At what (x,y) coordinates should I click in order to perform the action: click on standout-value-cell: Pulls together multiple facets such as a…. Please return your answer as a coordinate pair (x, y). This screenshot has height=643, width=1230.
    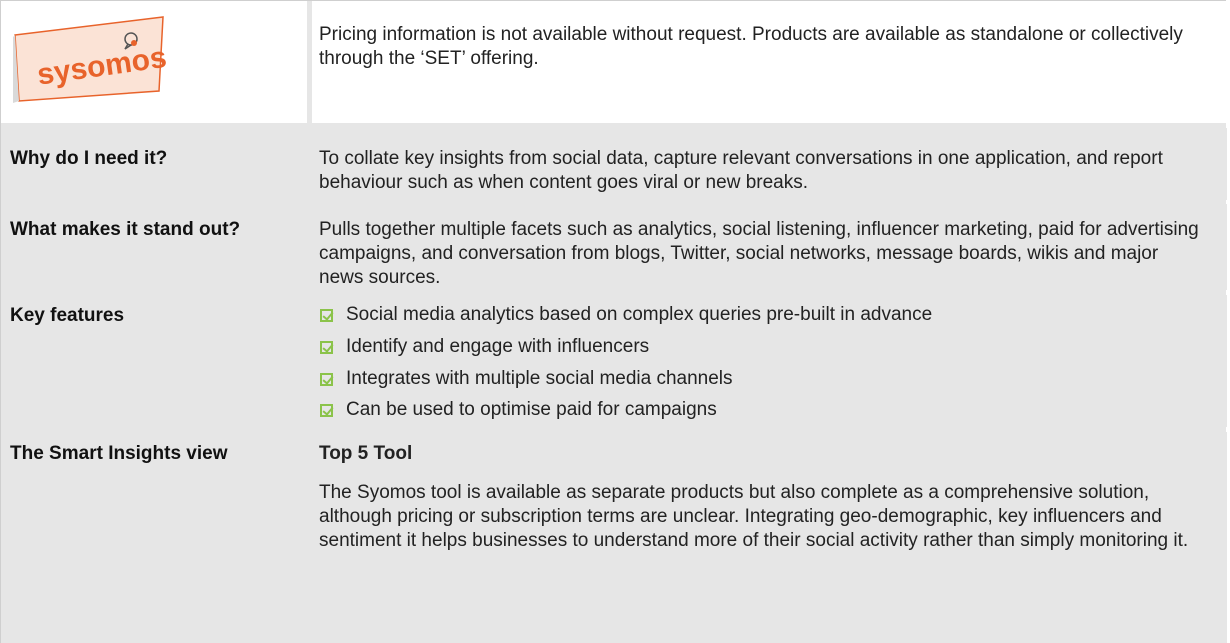
    Looking at the image, I should click on (769, 247).